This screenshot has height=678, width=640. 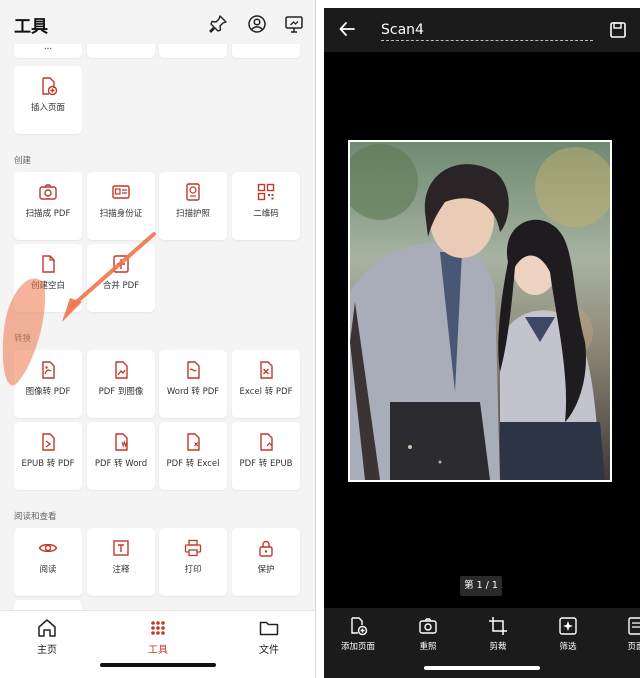 What do you see at coordinates (482, 30) in the screenshot?
I see `scan-header: Scan4` at bounding box center [482, 30].